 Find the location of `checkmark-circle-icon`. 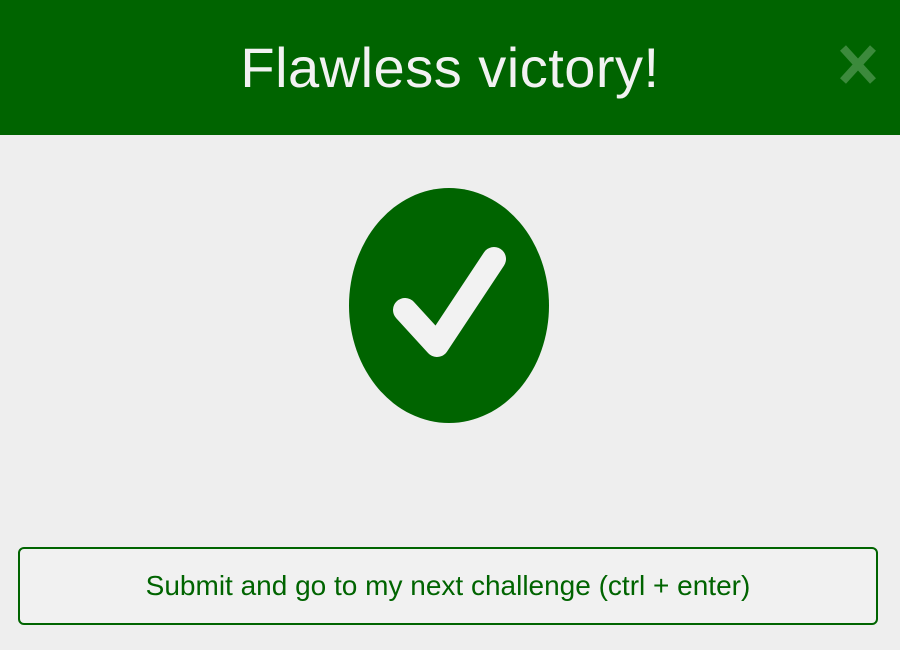

checkmark-circle-icon is located at coordinates (449, 305).